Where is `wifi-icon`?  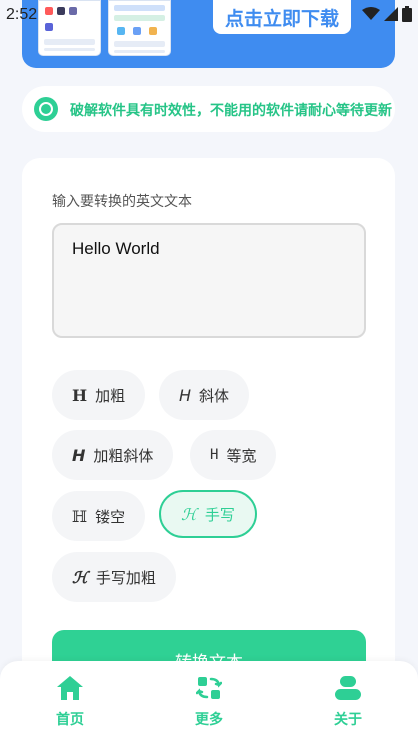
wifi-icon is located at coordinates (371, 13).